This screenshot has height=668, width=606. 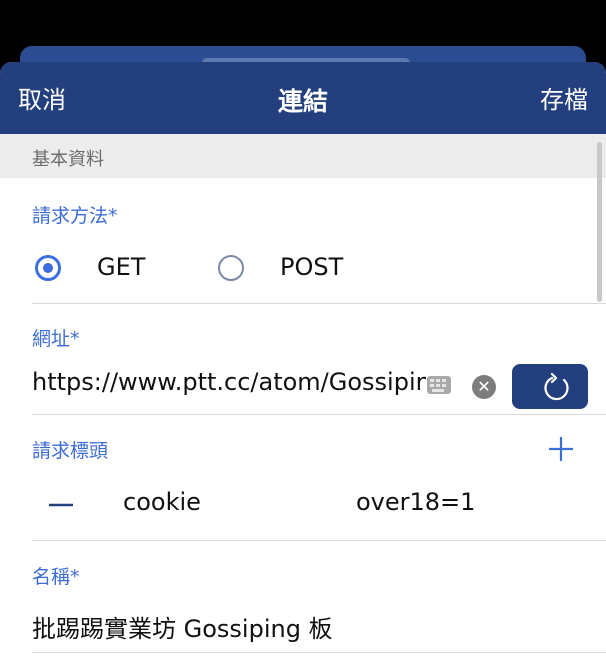 I want to click on remove-header-button, so click(x=61, y=505).